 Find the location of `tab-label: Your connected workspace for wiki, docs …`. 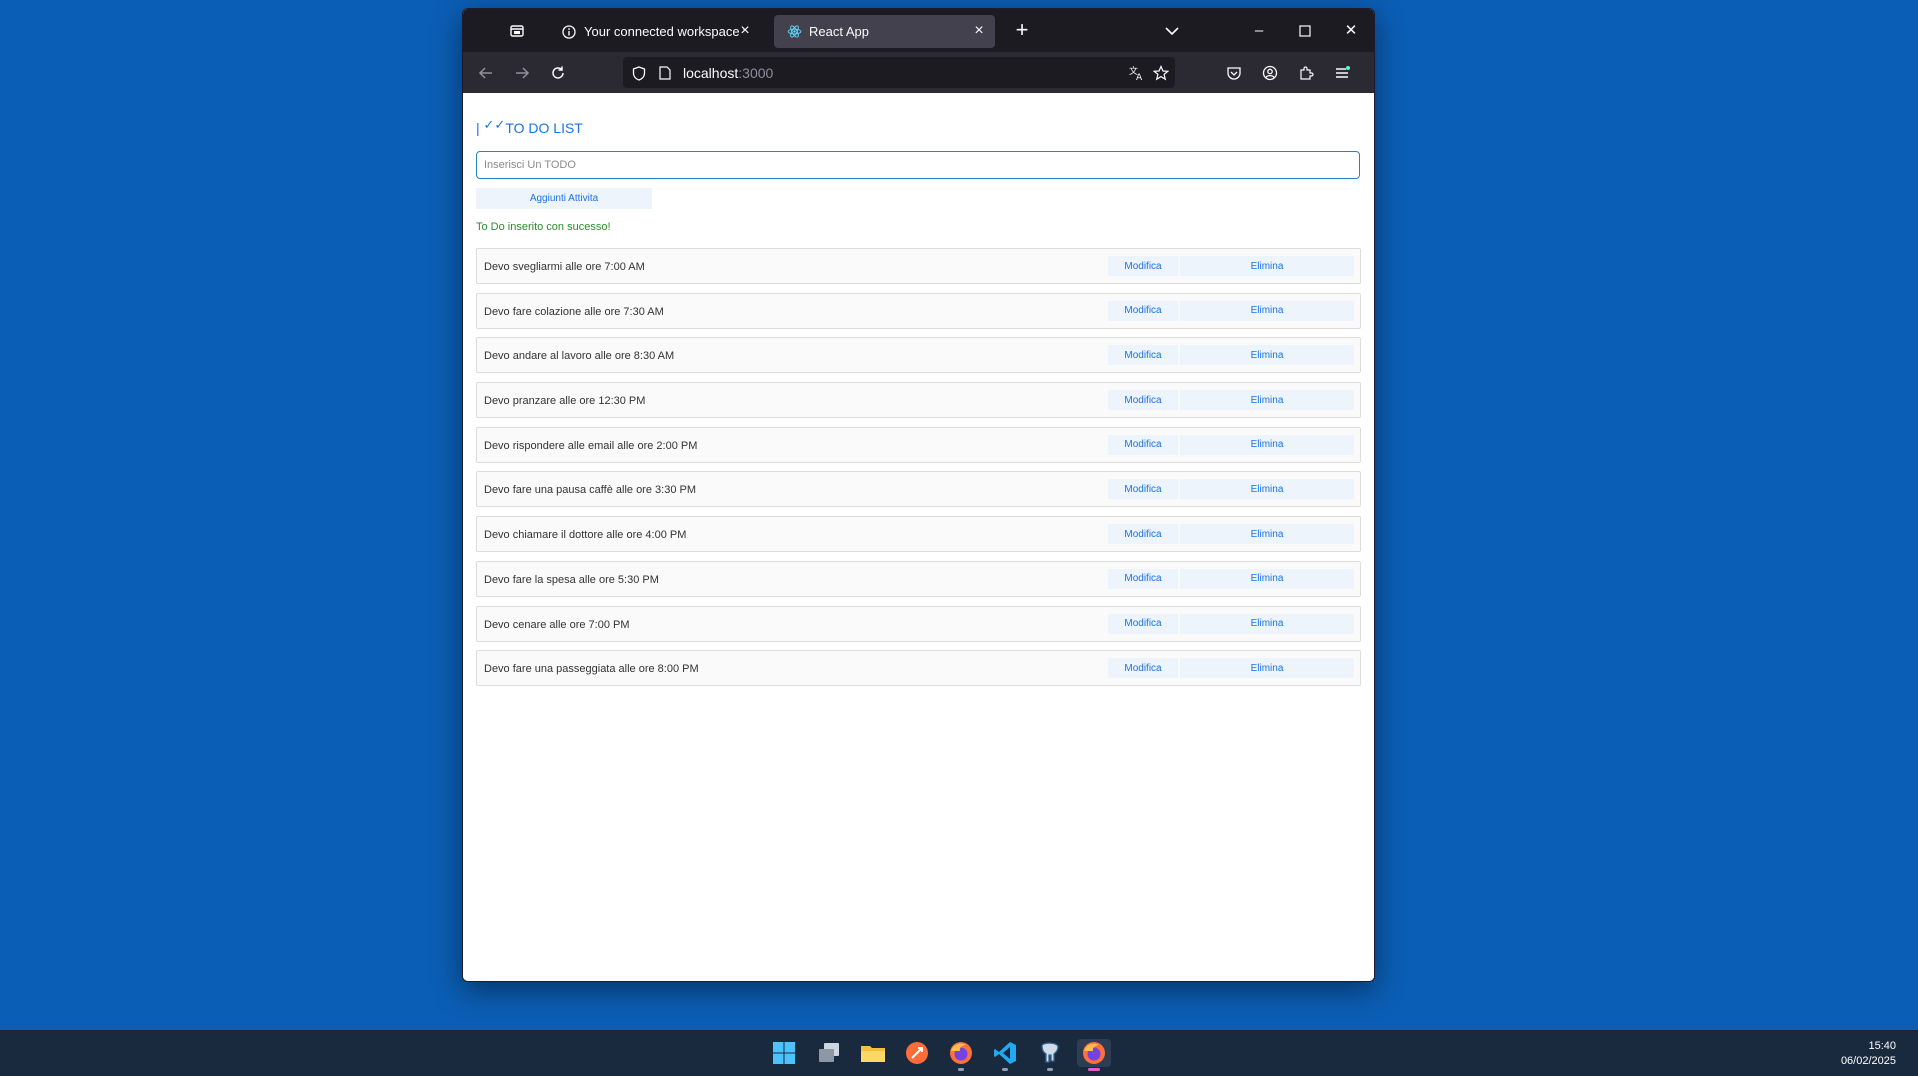

tab-label: Your connected workspace for wiki, docs … is located at coordinates (664, 31).